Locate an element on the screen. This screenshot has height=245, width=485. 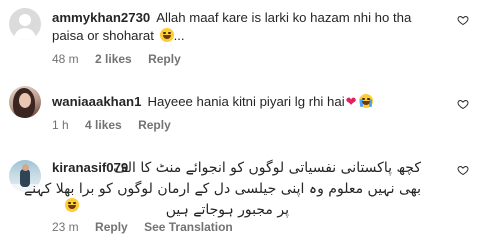
username: waniaaakhan1 is located at coordinates (96, 101).